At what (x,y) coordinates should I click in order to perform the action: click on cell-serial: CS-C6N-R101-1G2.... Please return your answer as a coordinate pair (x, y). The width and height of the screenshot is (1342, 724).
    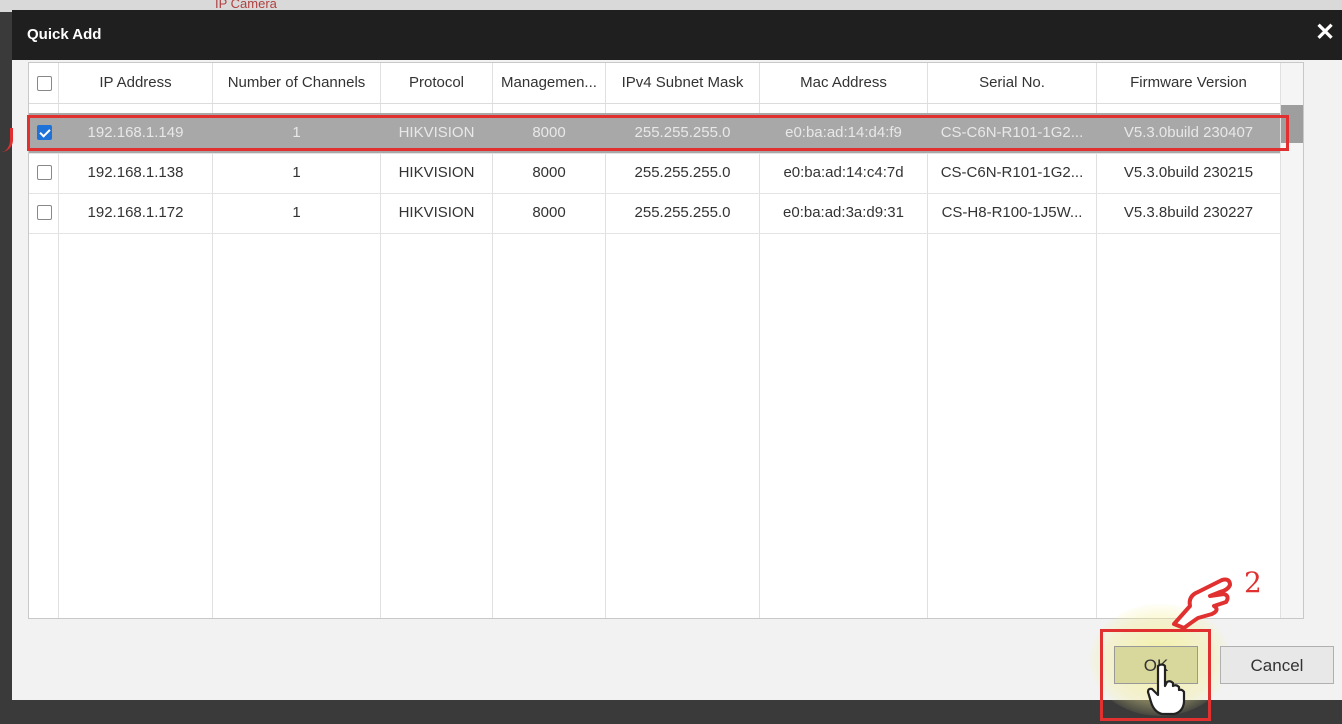
    Looking at the image, I should click on (1012, 172).